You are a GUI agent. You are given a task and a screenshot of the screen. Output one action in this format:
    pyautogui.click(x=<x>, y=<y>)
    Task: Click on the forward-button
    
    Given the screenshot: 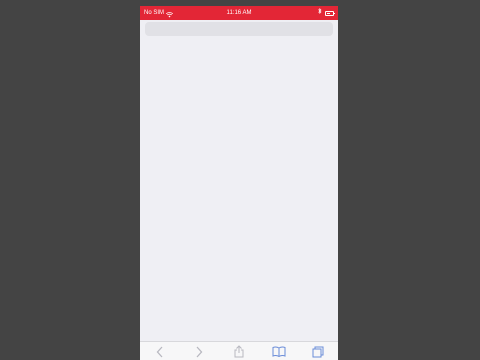 What is the action you would take?
    pyautogui.click(x=199, y=352)
    